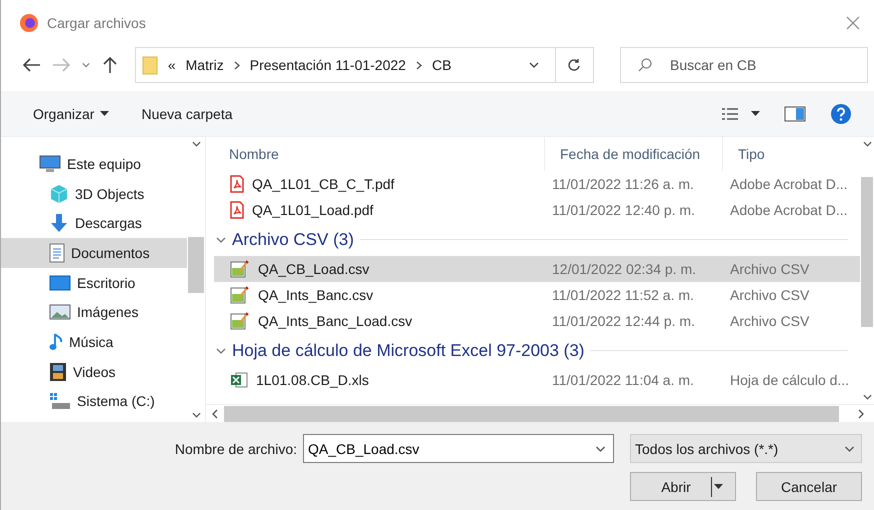 Image resolution: width=874 pixels, height=510 pixels. I want to click on file-row: QA_Ints_Banc.csv 11/01/2022 11:52 a. m. Archivo CSV, so click(537, 295).